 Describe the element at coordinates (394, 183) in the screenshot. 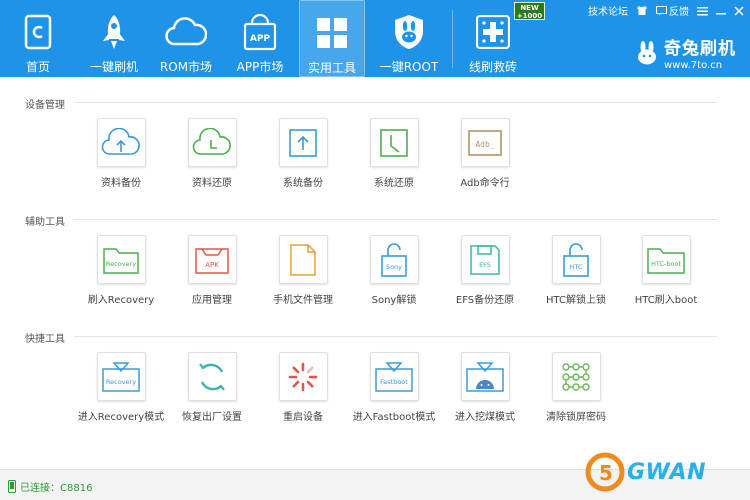

I see `tool-label: 系统还原` at that location.